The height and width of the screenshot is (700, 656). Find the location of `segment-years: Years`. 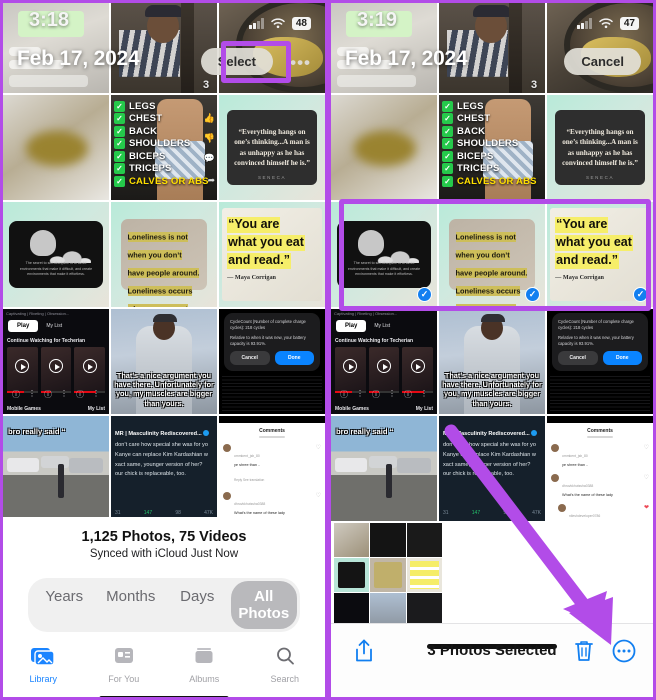

segment-years: Years is located at coordinates (64, 605).